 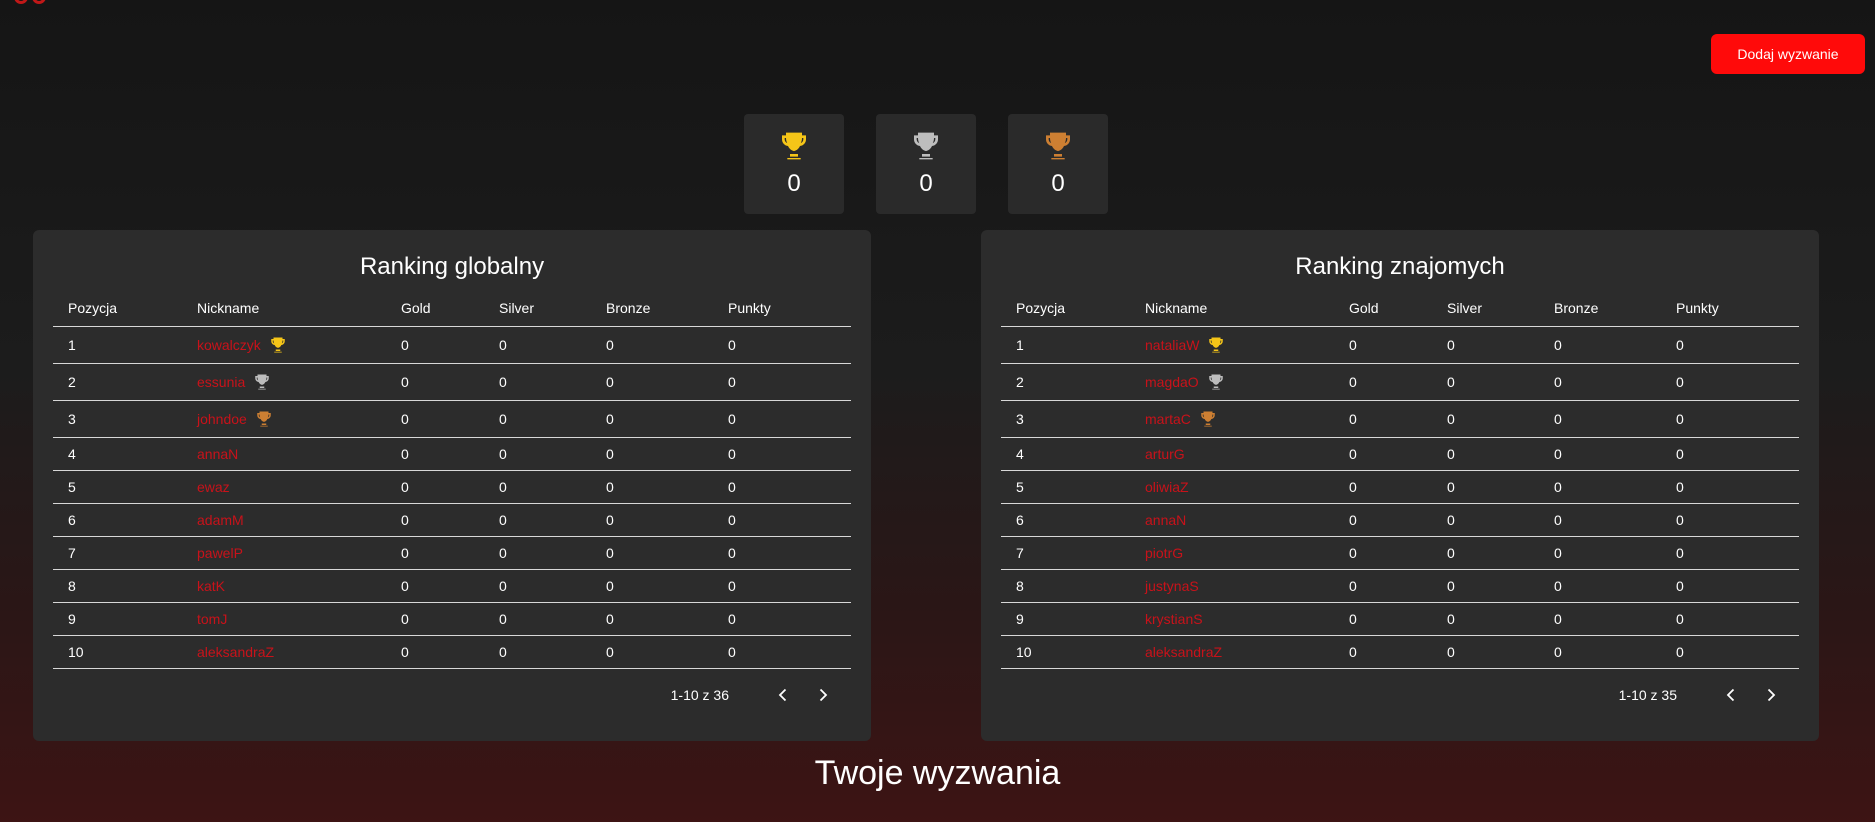 What do you see at coordinates (1400, 418) in the screenshot?
I see `table-row: 3 martaC 0 0 0 0` at bounding box center [1400, 418].